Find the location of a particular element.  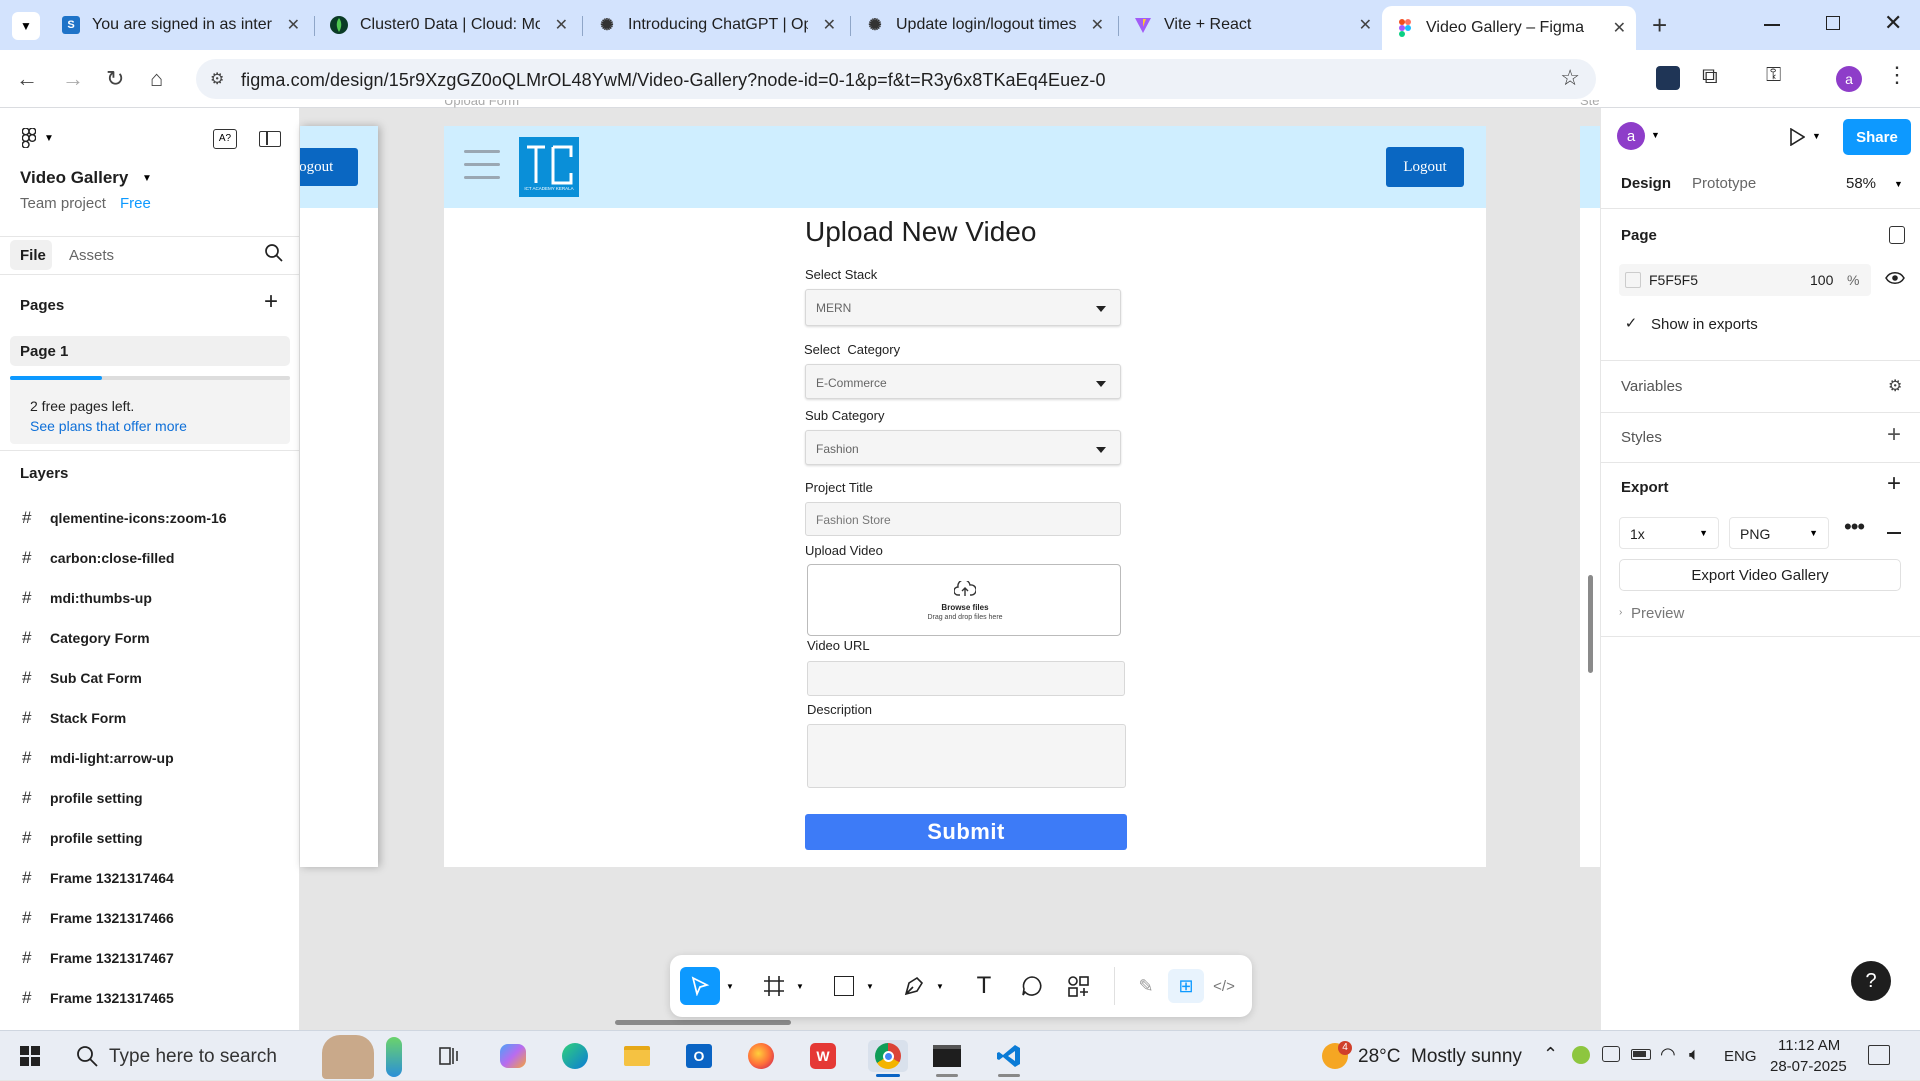

outlook-icon: O is located at coordinates (699, 1056).